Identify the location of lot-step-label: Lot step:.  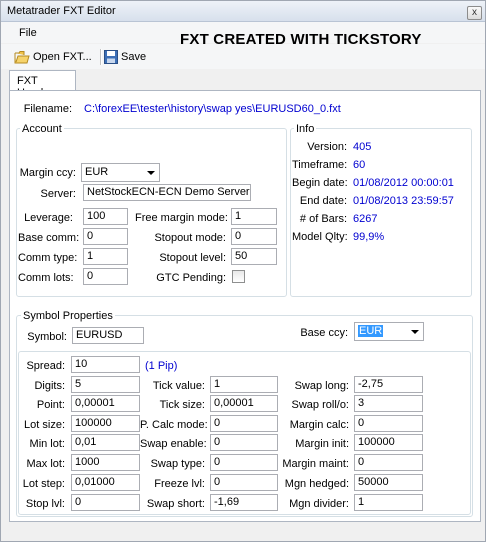
(43, 484).